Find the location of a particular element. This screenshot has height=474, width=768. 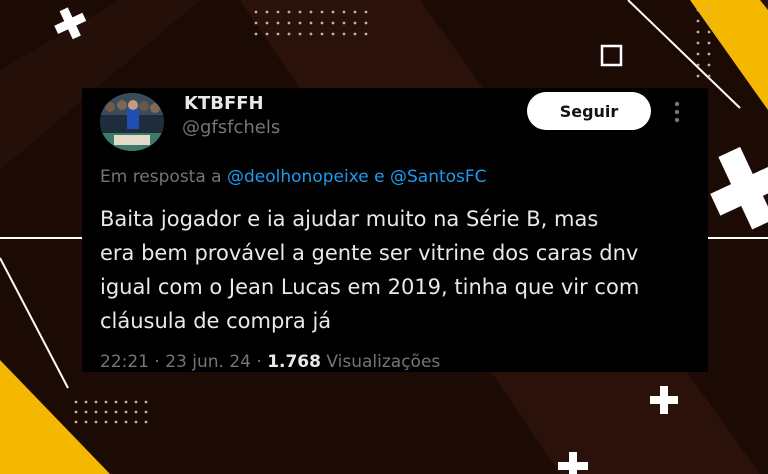

yellow-stripe-left is located at coordinates (55, 417).